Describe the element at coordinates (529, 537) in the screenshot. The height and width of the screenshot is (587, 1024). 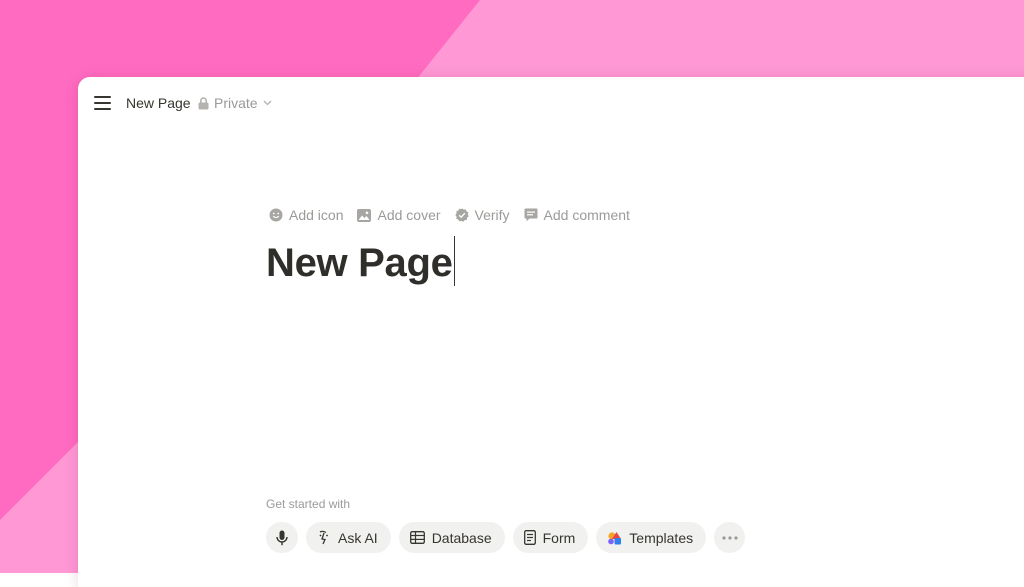
I see `form-icon` at that location.